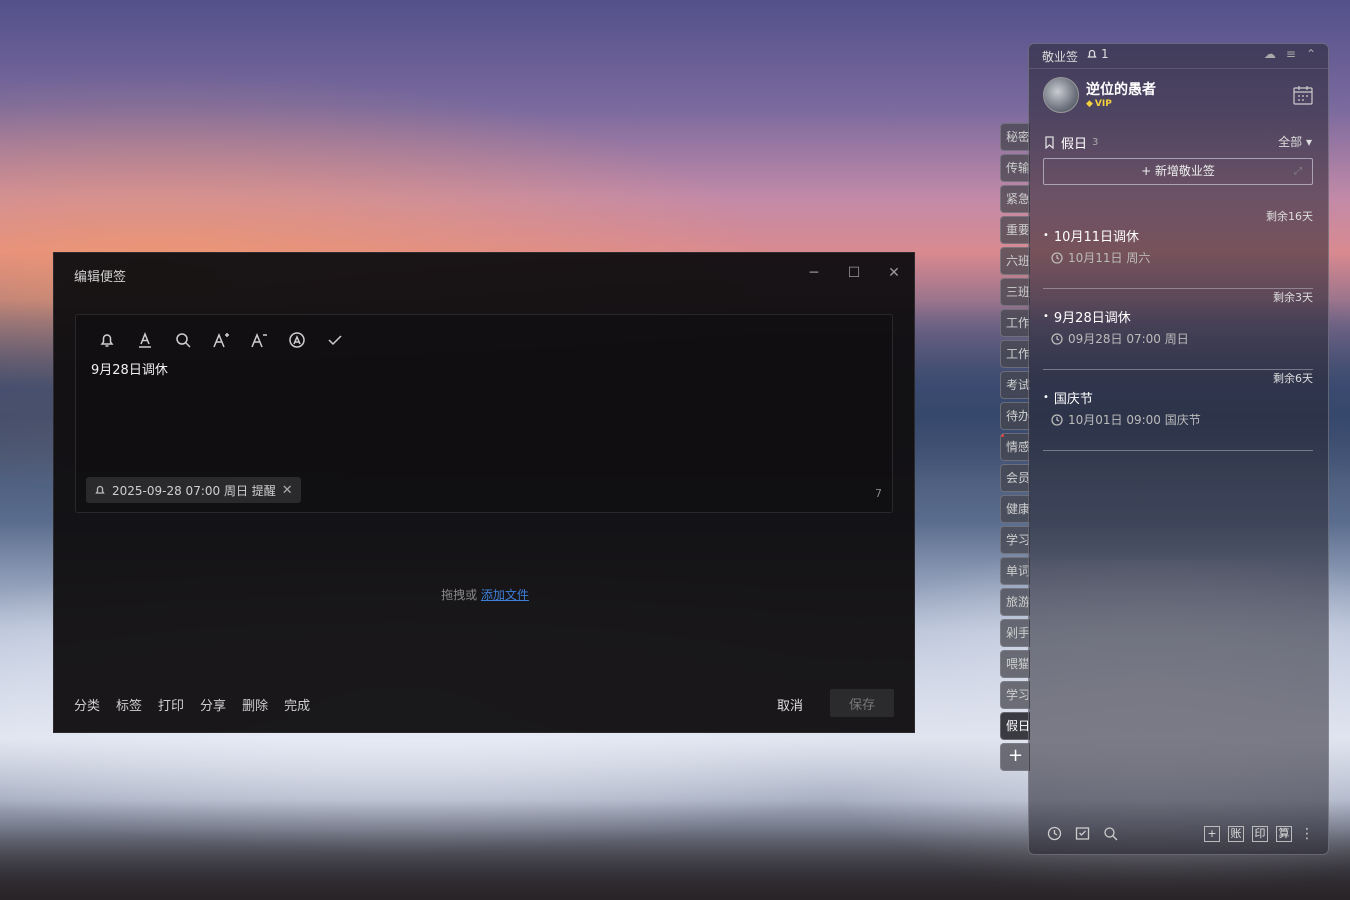 This screenshot has width=1350, height=900. Describe the element at coordinates (1178, 410) in the screenshot. I see `note-item: 剩余6天 国庆节 10月01日 09:00 国庆节` at that location.